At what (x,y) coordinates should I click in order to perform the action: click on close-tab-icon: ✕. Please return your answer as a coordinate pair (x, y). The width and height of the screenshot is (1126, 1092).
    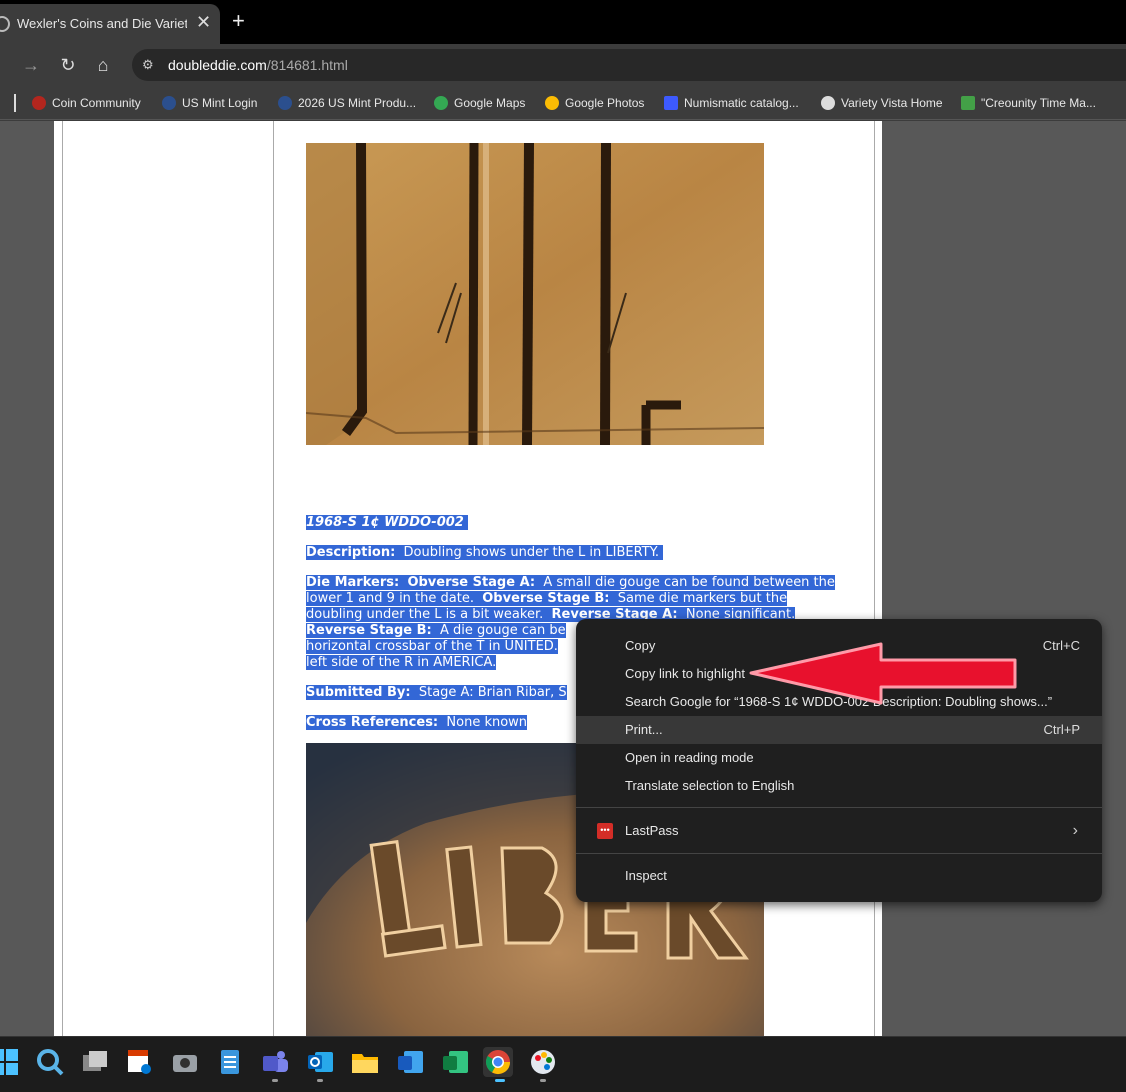
    Looking at the image, I should click on (203, 22).